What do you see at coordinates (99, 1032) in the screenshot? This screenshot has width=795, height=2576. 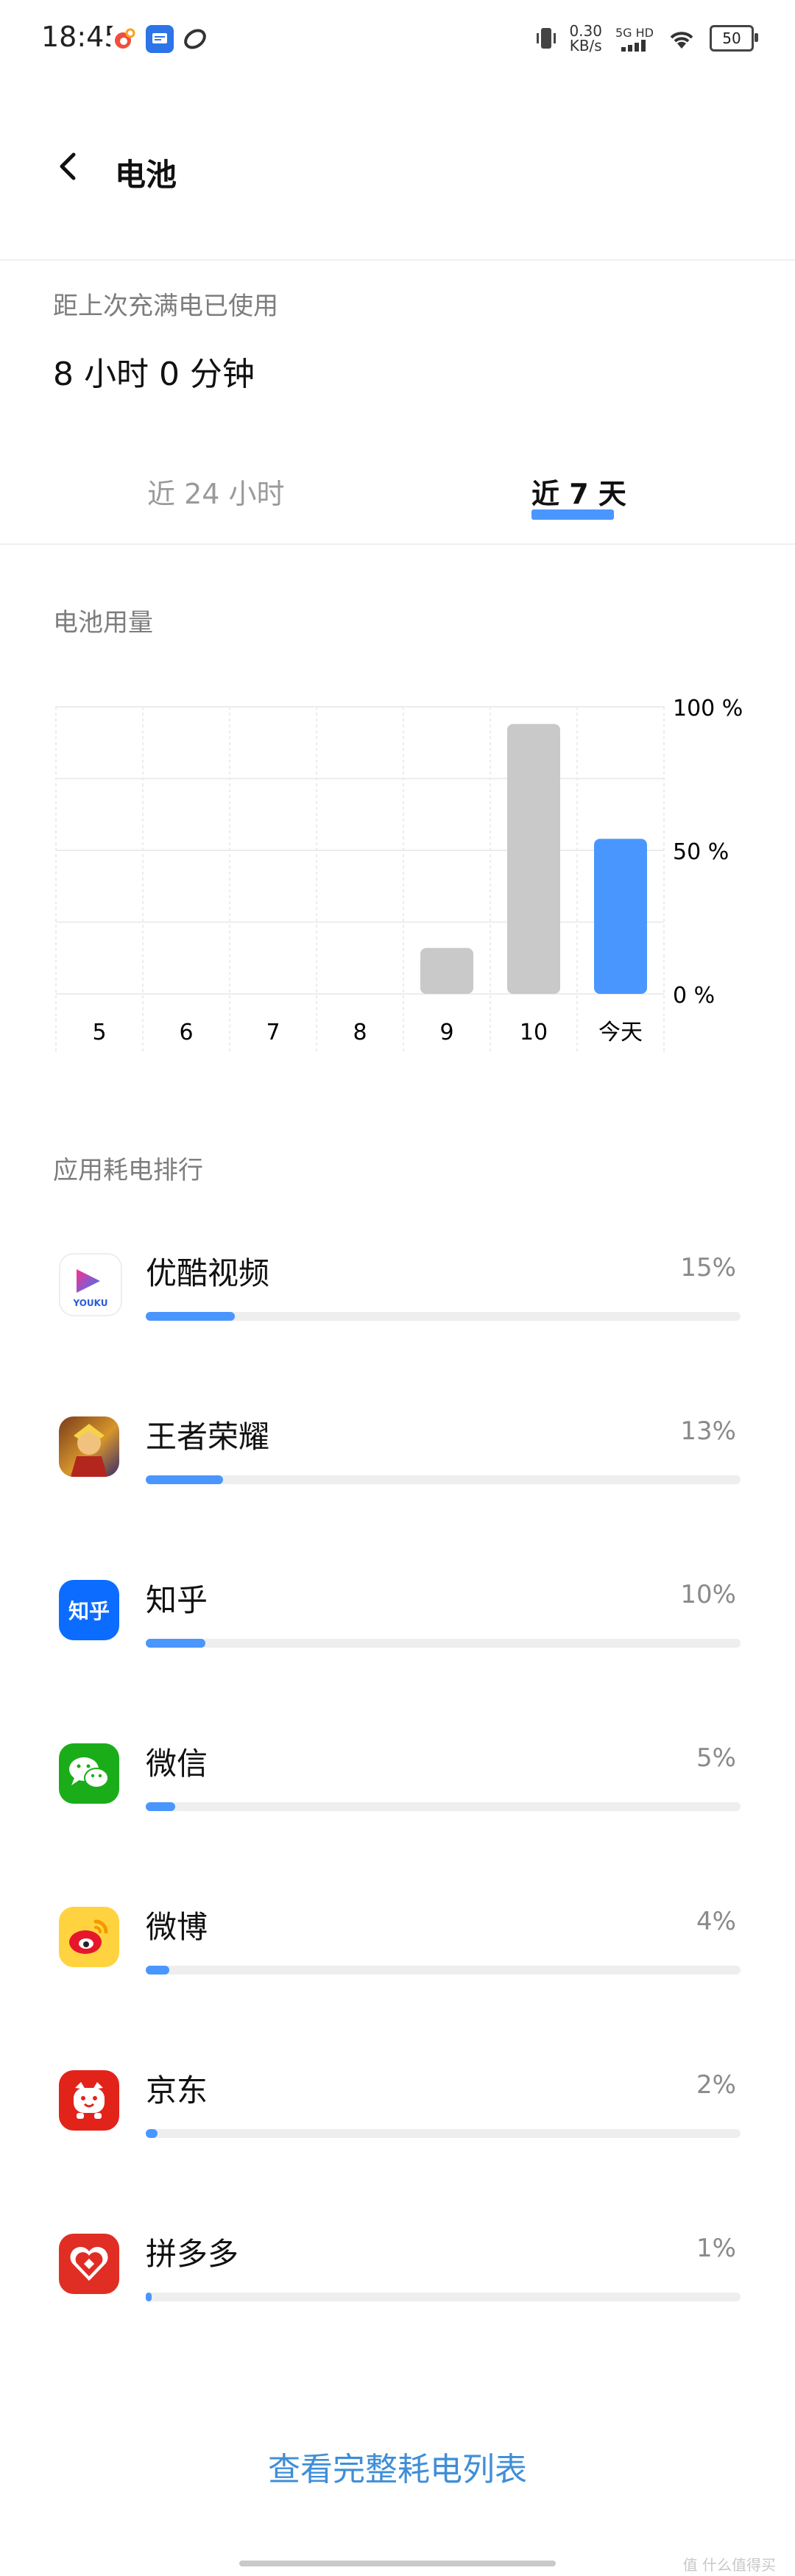 I see `chart-xtick-label: 5` at bounding box center [99, 1032].